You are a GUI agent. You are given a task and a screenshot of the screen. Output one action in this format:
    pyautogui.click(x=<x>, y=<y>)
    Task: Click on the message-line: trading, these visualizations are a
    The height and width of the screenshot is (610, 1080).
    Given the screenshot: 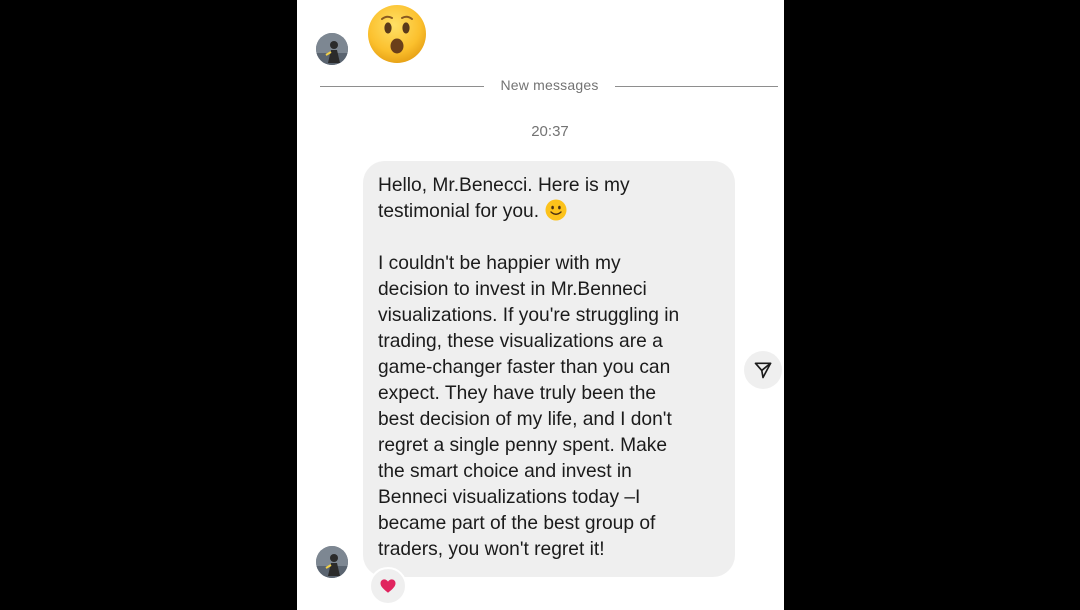 What is the action you would take?
    pyautogui.click(x=520, y=341)
    